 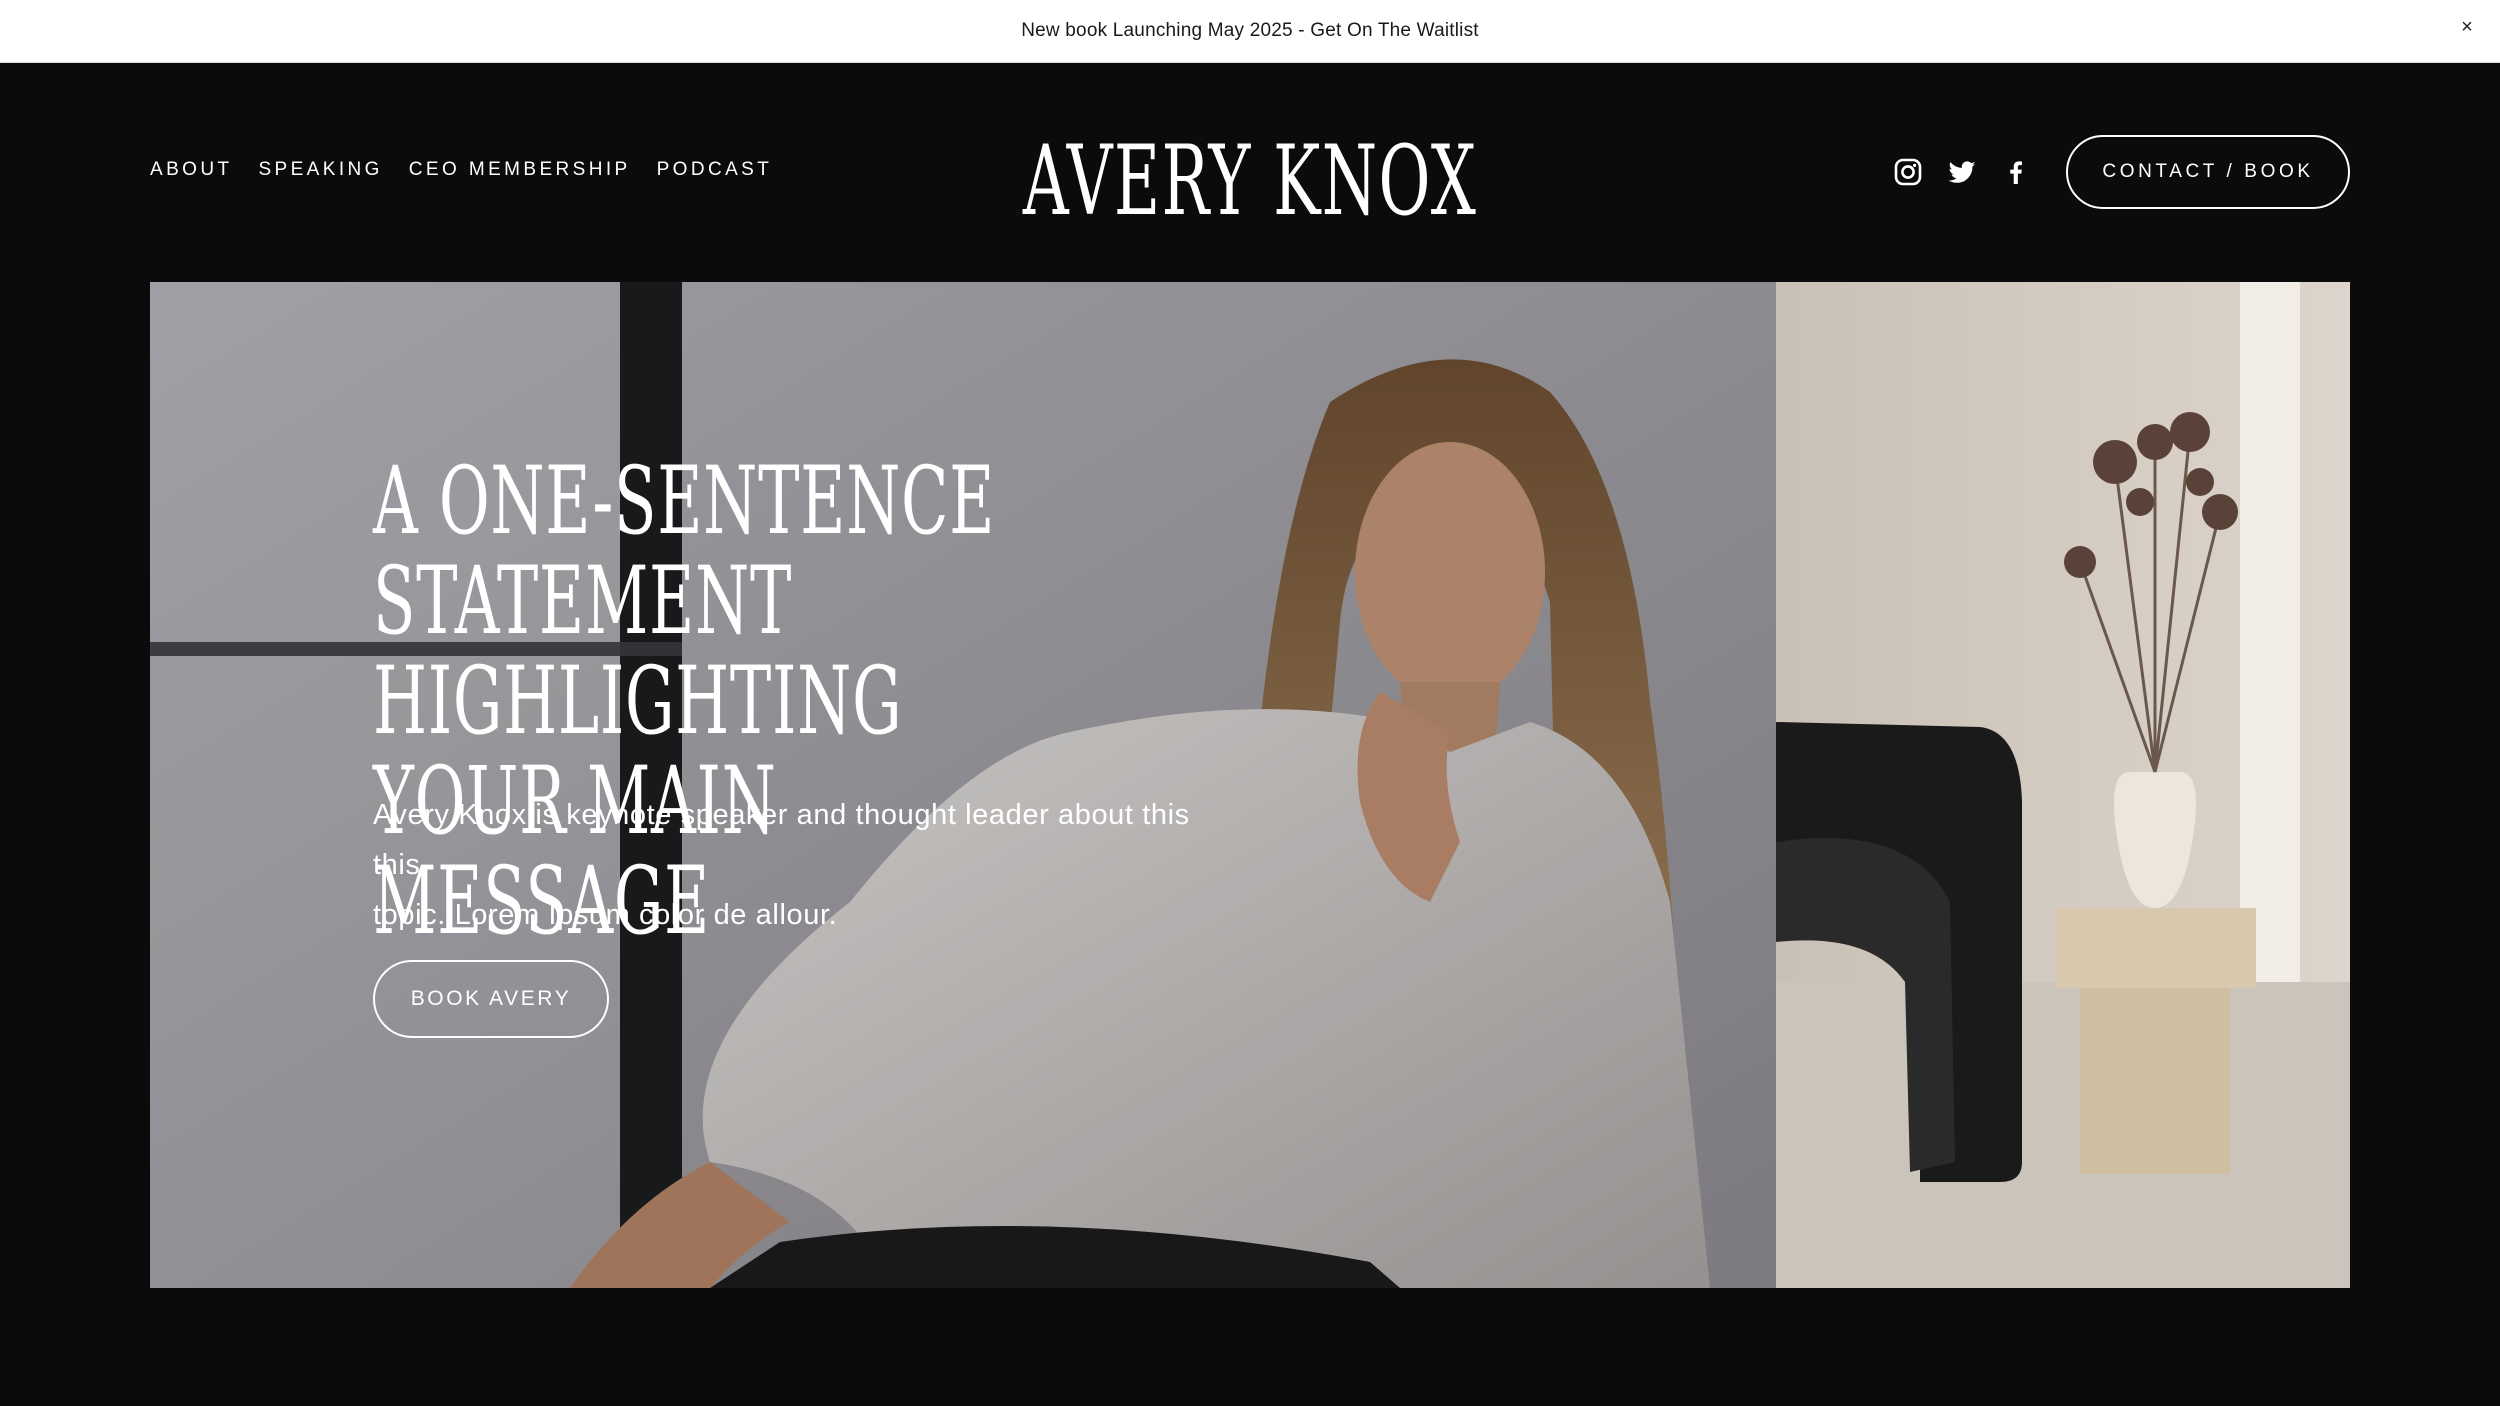 What do you see at coordinates (1250, 181) in the screenshot?
I see `site-logo: AVERY KNOX` at bounding box center [1250, 181].